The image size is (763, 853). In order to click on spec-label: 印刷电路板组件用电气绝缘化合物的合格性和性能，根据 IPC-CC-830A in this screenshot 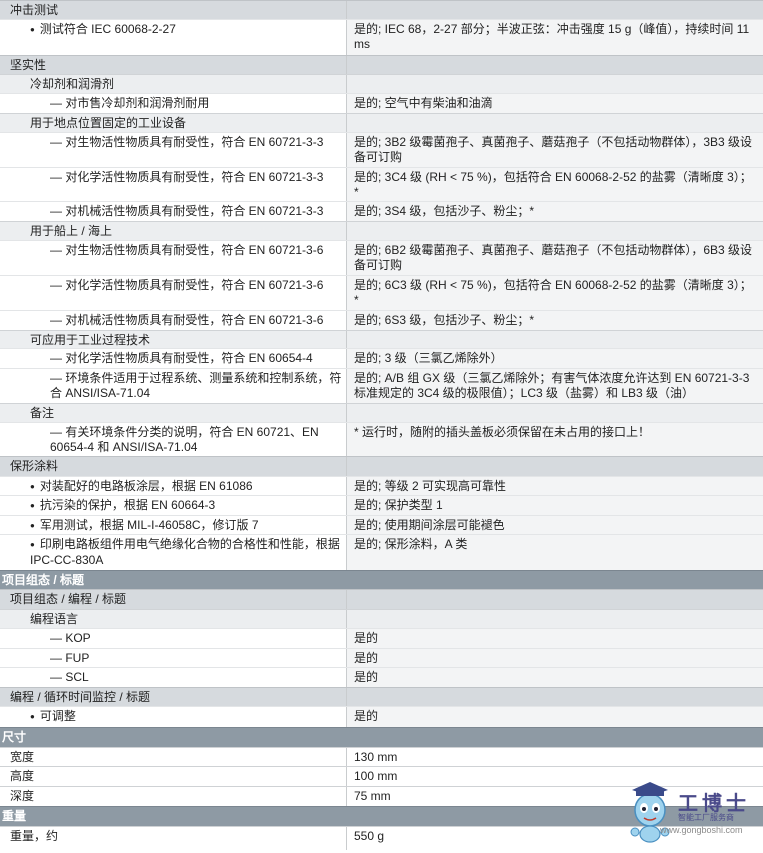, I will do `click(173, 552)`.